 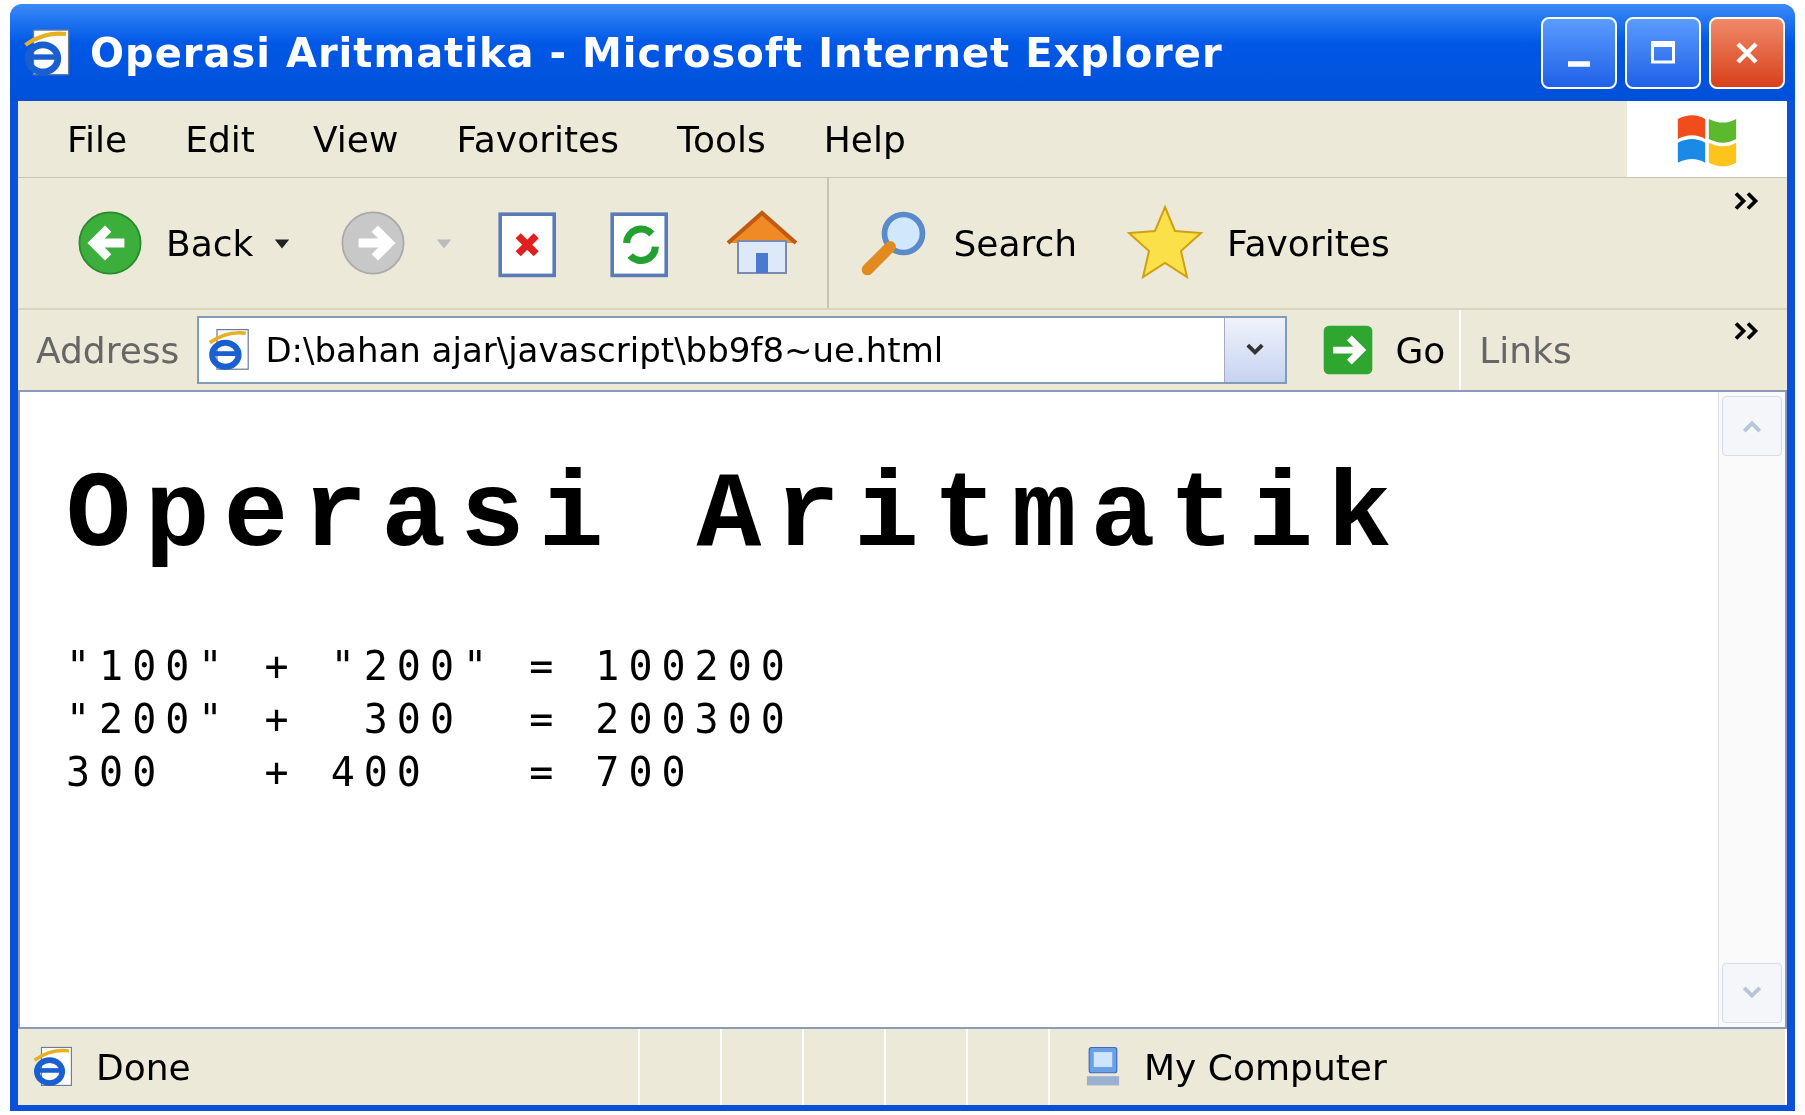 I want to click on links-label: Links, so click(x=1516, y=350).